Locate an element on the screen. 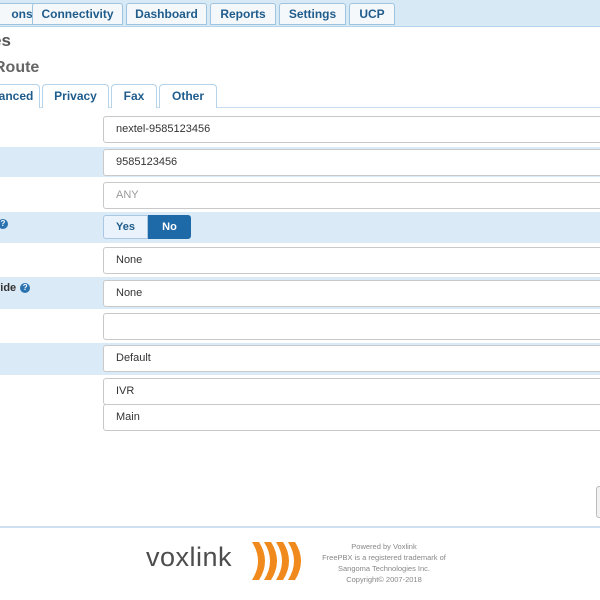 The height and width of the screenshot is (600, 600). caller-id-row: ANY is located at coordinates (300, 195).